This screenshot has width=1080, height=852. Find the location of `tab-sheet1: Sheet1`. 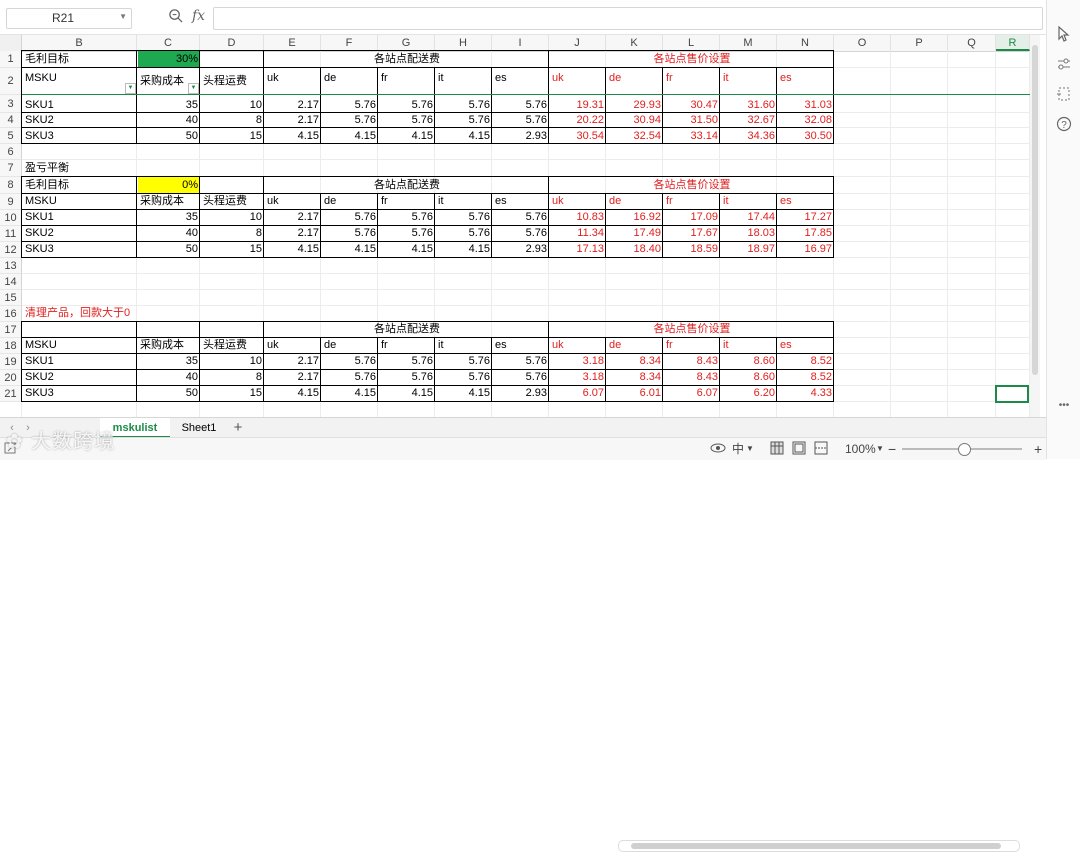

tab-sheet1: Sheet1 is located at coordinates (199, 428).